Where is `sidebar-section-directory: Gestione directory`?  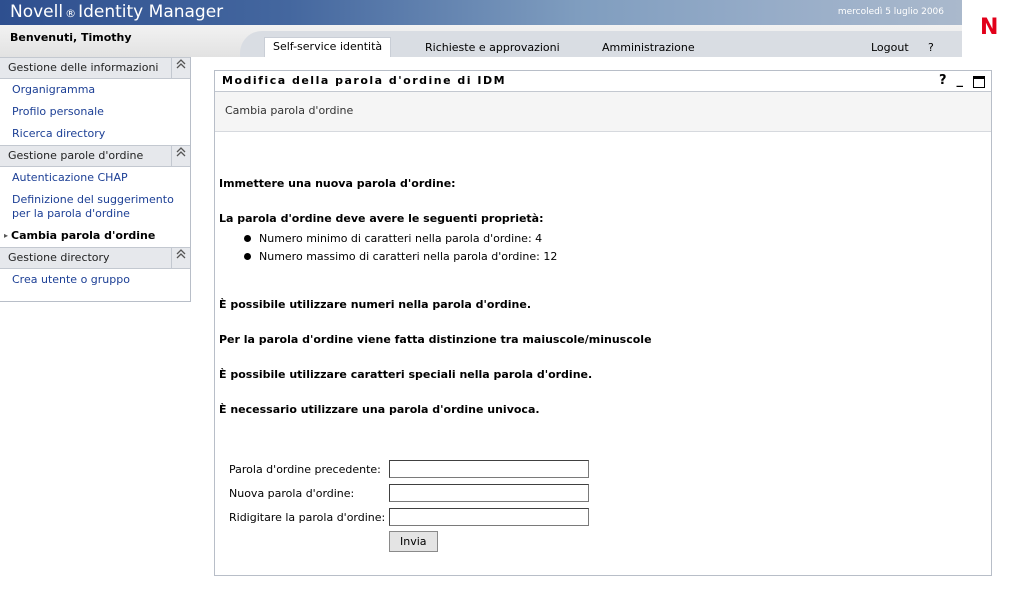 sidebar-section-directory: Gestione directory is located at coordinates (95, 258).